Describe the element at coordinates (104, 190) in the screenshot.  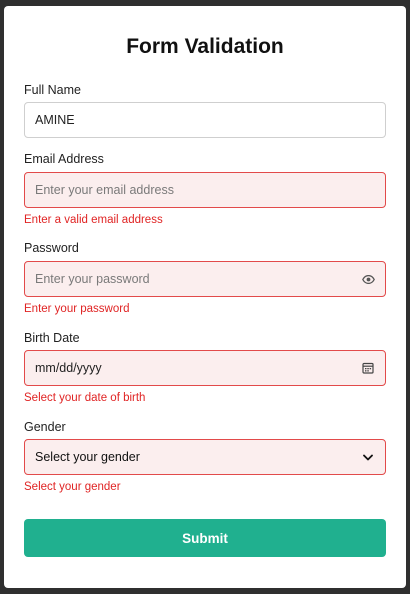
I see `email-placeholder: Enter your email address` at that location.